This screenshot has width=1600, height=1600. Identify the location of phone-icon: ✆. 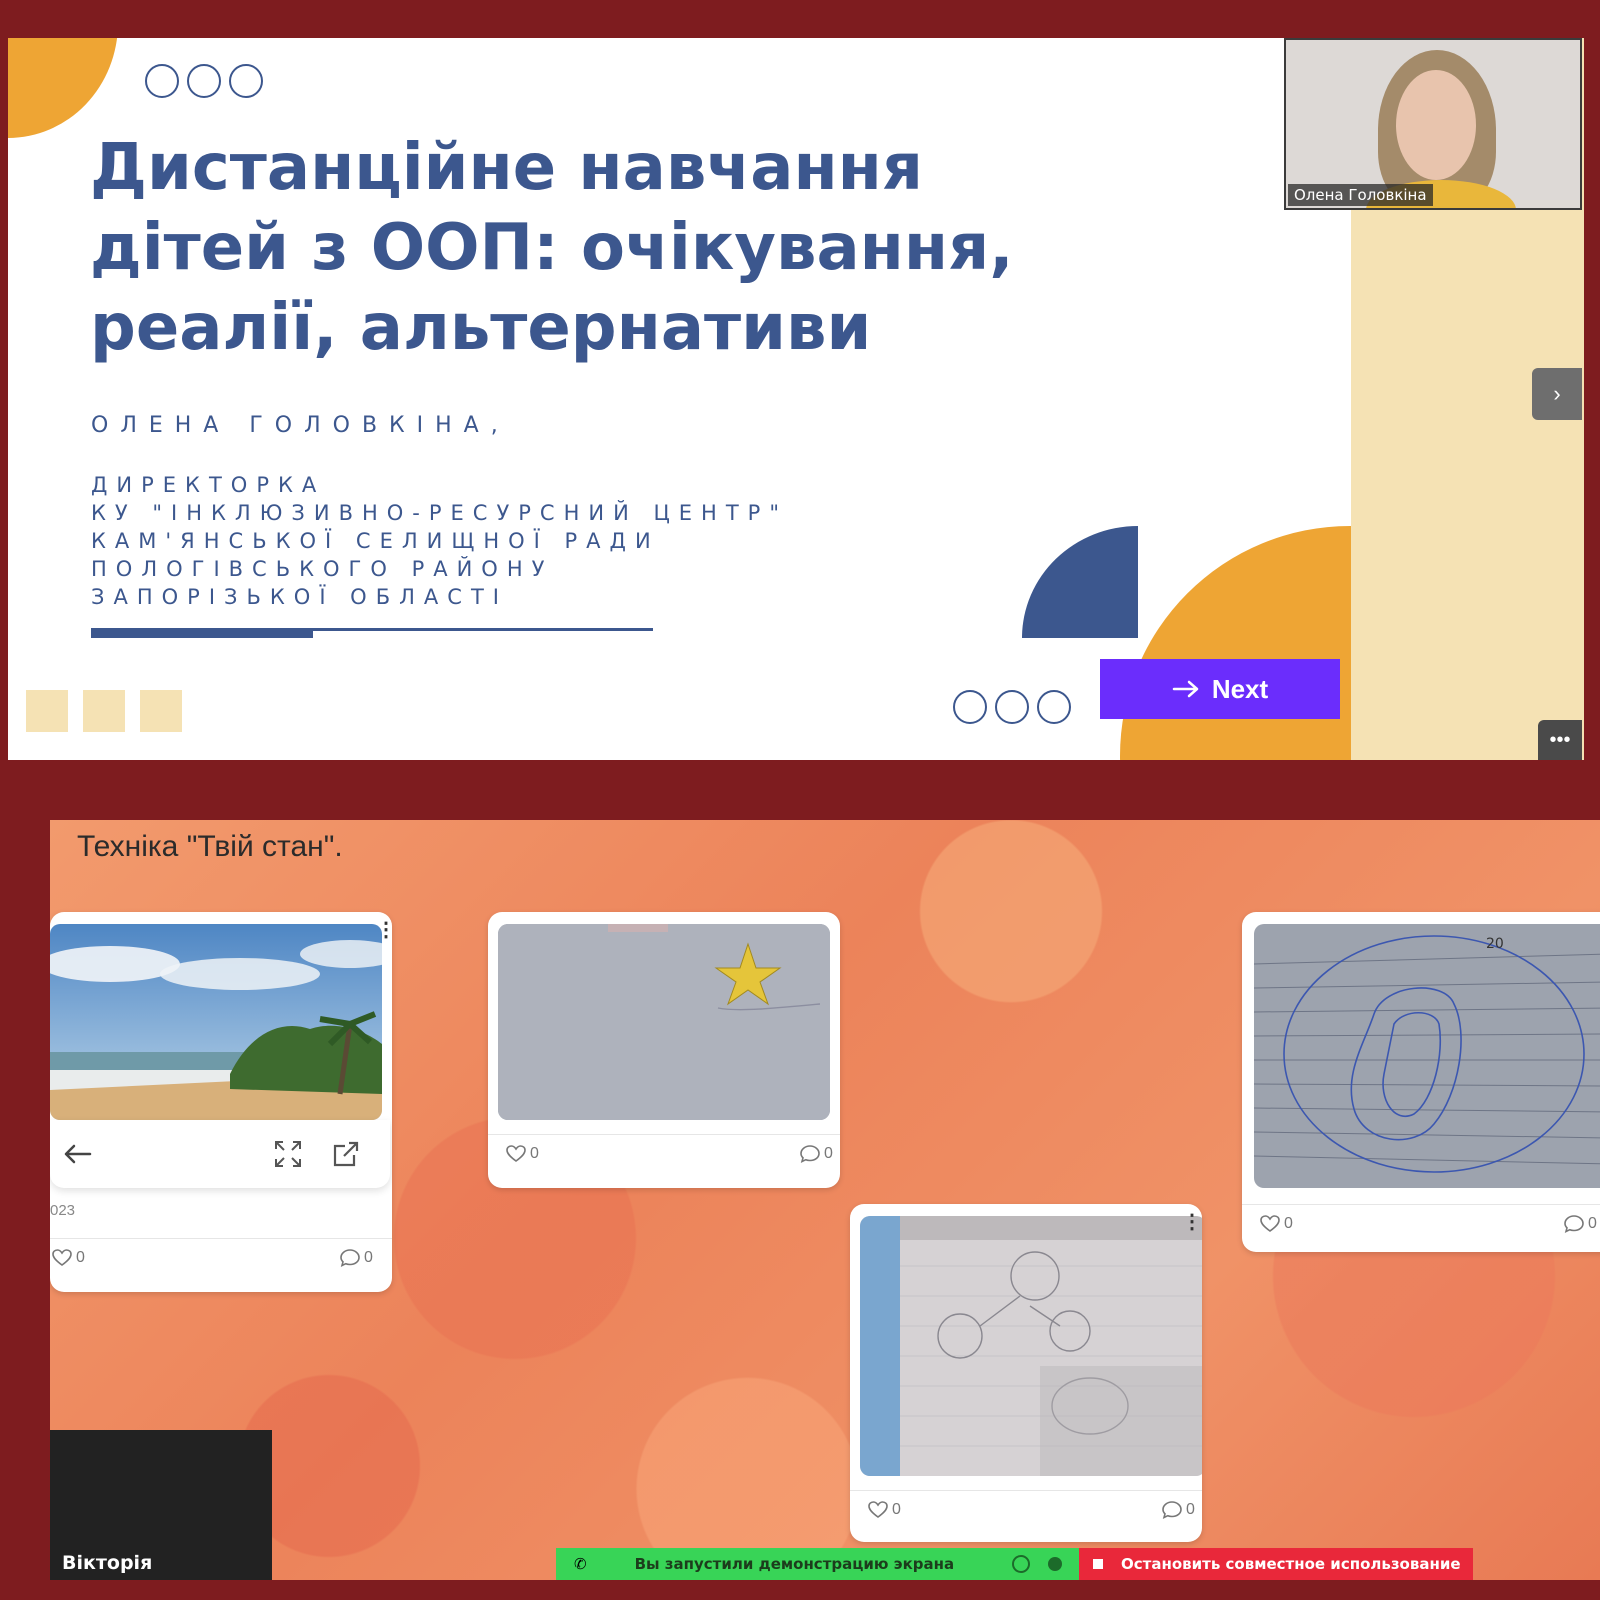
(580, 1564).